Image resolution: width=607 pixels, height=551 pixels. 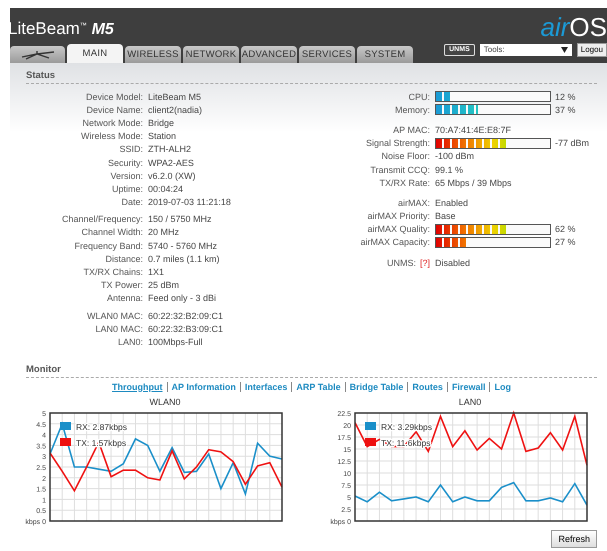 What do you see at coordinates (269, 54) in the screenshot?
I see `nav-tab: ADVANCED` at bounding box center [269, 54].